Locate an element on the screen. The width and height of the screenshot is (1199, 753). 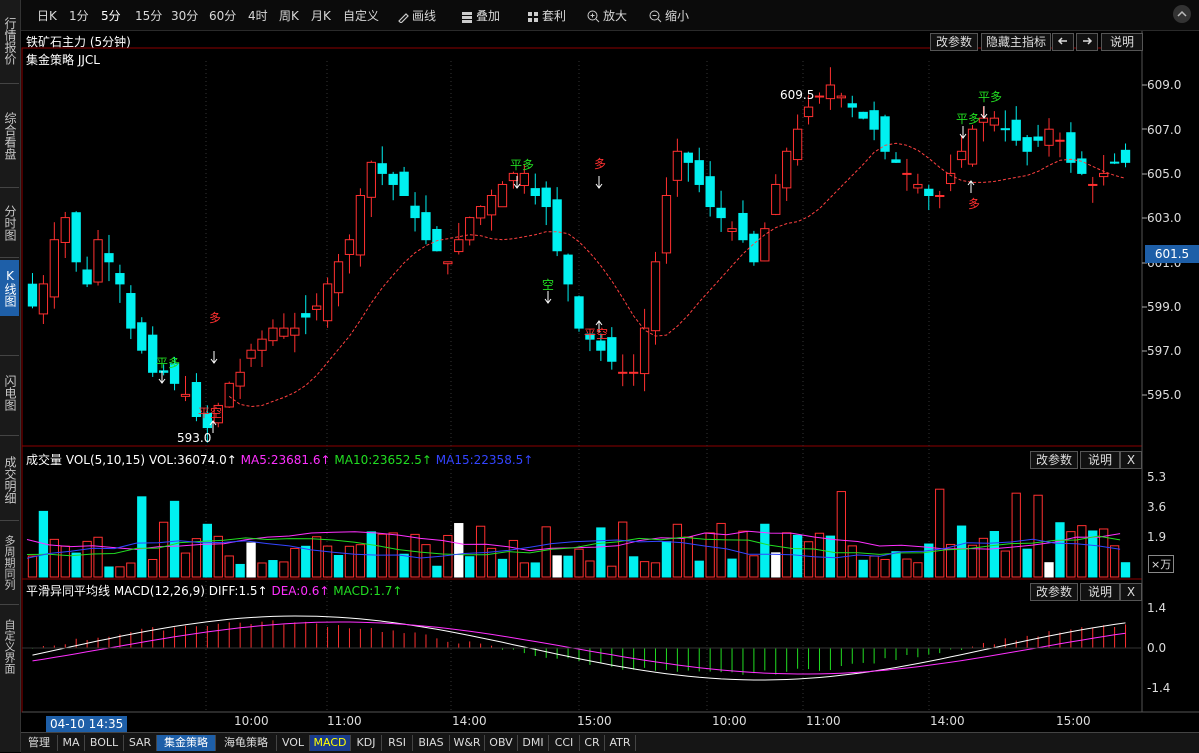
overlay-button: 叠加 is located at coordinates (480, 15).